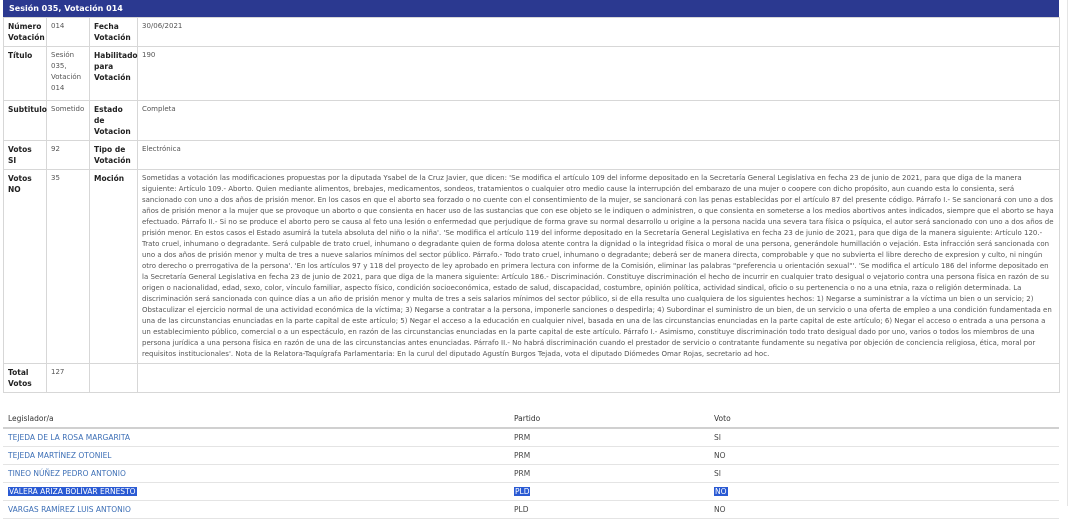 This screenshot has width=1075, height=519. Describe the element at coordinates (68, 32) in the screenshot. I see `numero-votacion-value: 014` at that location.